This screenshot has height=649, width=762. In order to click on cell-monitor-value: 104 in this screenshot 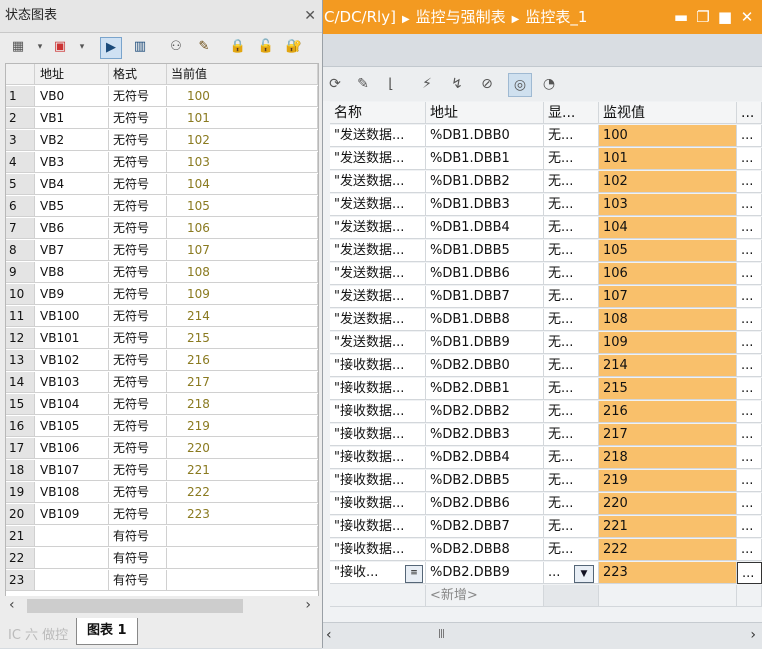, I will do `click(668, 228)`.